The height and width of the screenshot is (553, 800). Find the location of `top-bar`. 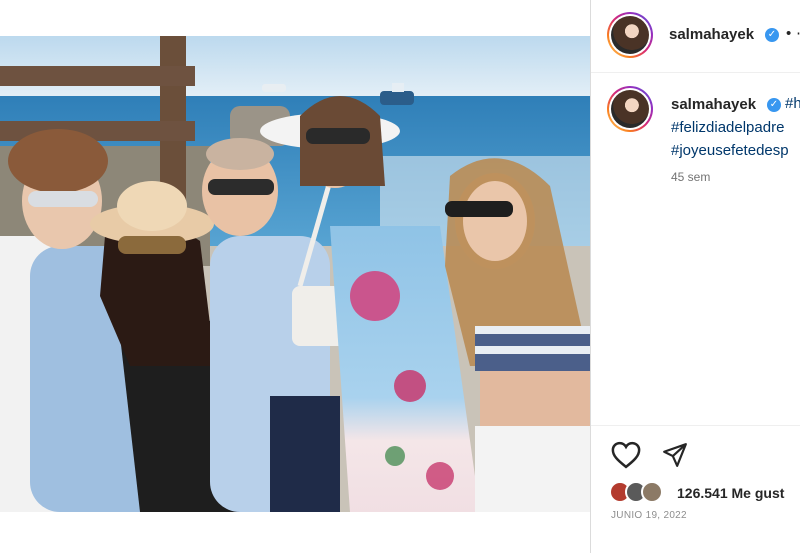

top-bar is located at coordinates (295, 18).